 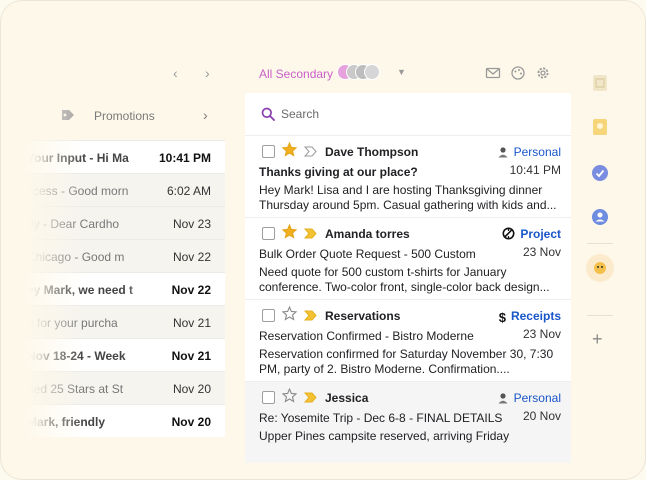 What do you see at coordinates (184, 158) in the screenshot?
I see `email-time: 10:41 PM` at bounding box center [184, 158].